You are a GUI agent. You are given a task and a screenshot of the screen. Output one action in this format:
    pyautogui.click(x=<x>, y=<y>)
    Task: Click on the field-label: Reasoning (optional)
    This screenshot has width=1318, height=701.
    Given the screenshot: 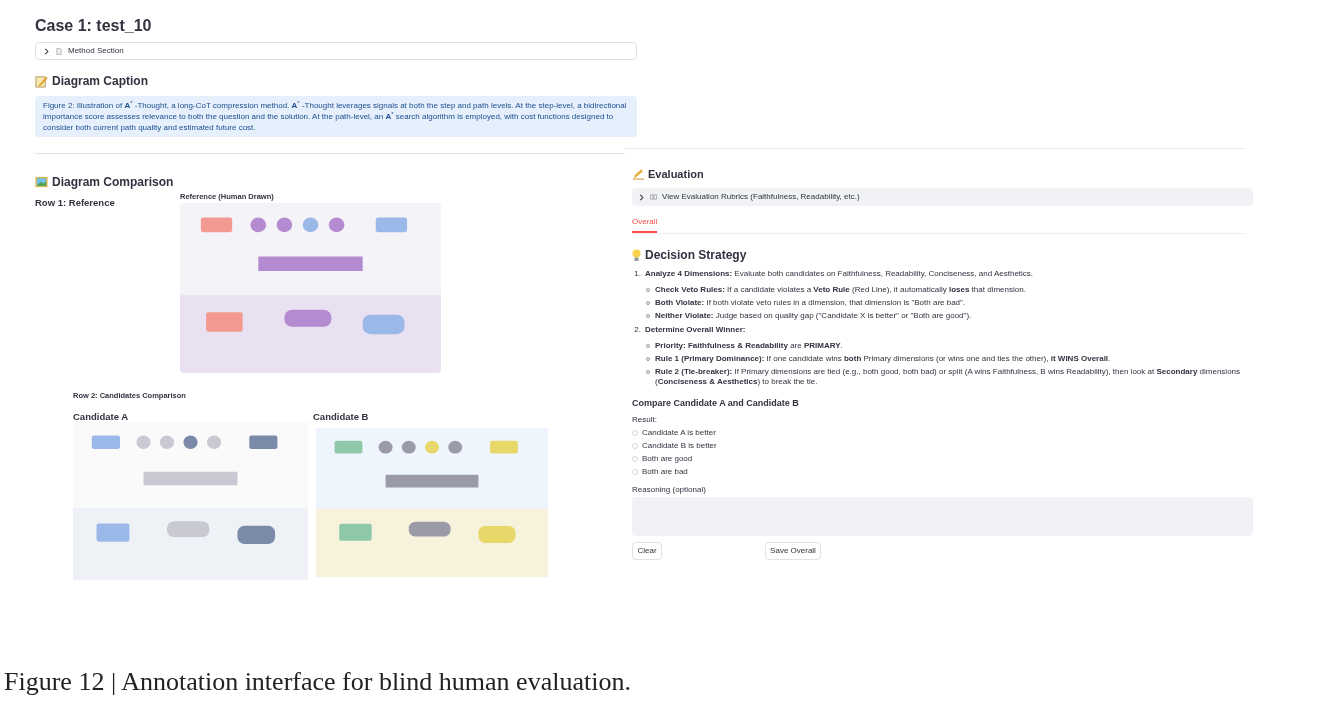 What is the action you would take?
    pyautogui.click(x=669, y=489)
    